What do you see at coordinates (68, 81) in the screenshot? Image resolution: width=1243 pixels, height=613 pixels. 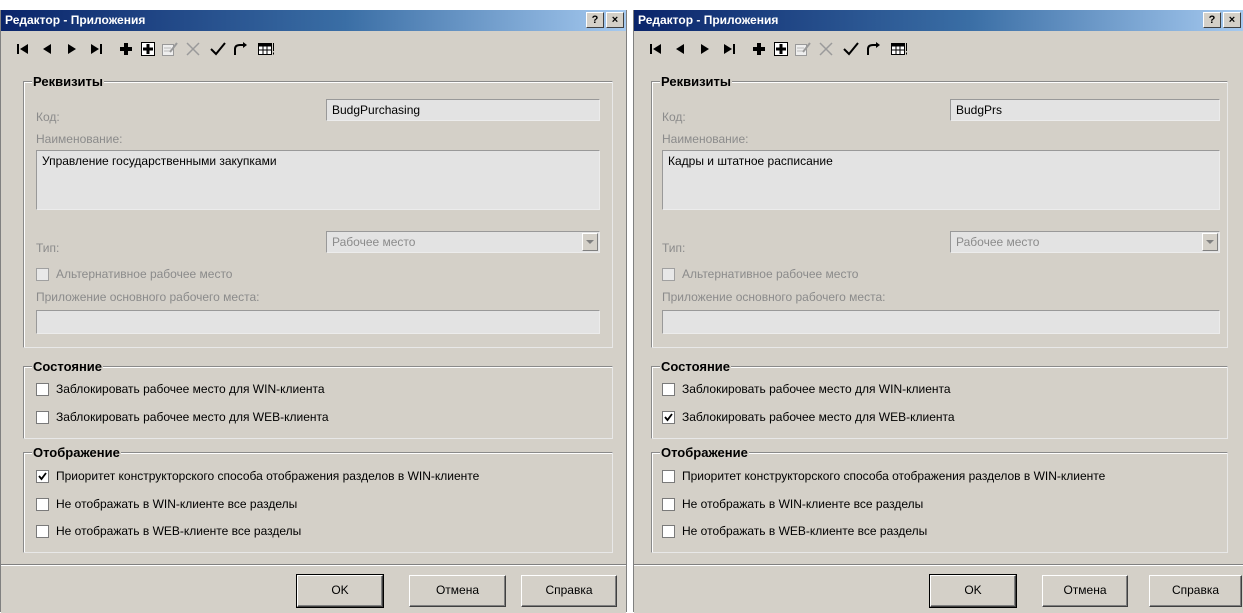 I see `requisites-title: Реквизиты` at bounding box center [68, 81].